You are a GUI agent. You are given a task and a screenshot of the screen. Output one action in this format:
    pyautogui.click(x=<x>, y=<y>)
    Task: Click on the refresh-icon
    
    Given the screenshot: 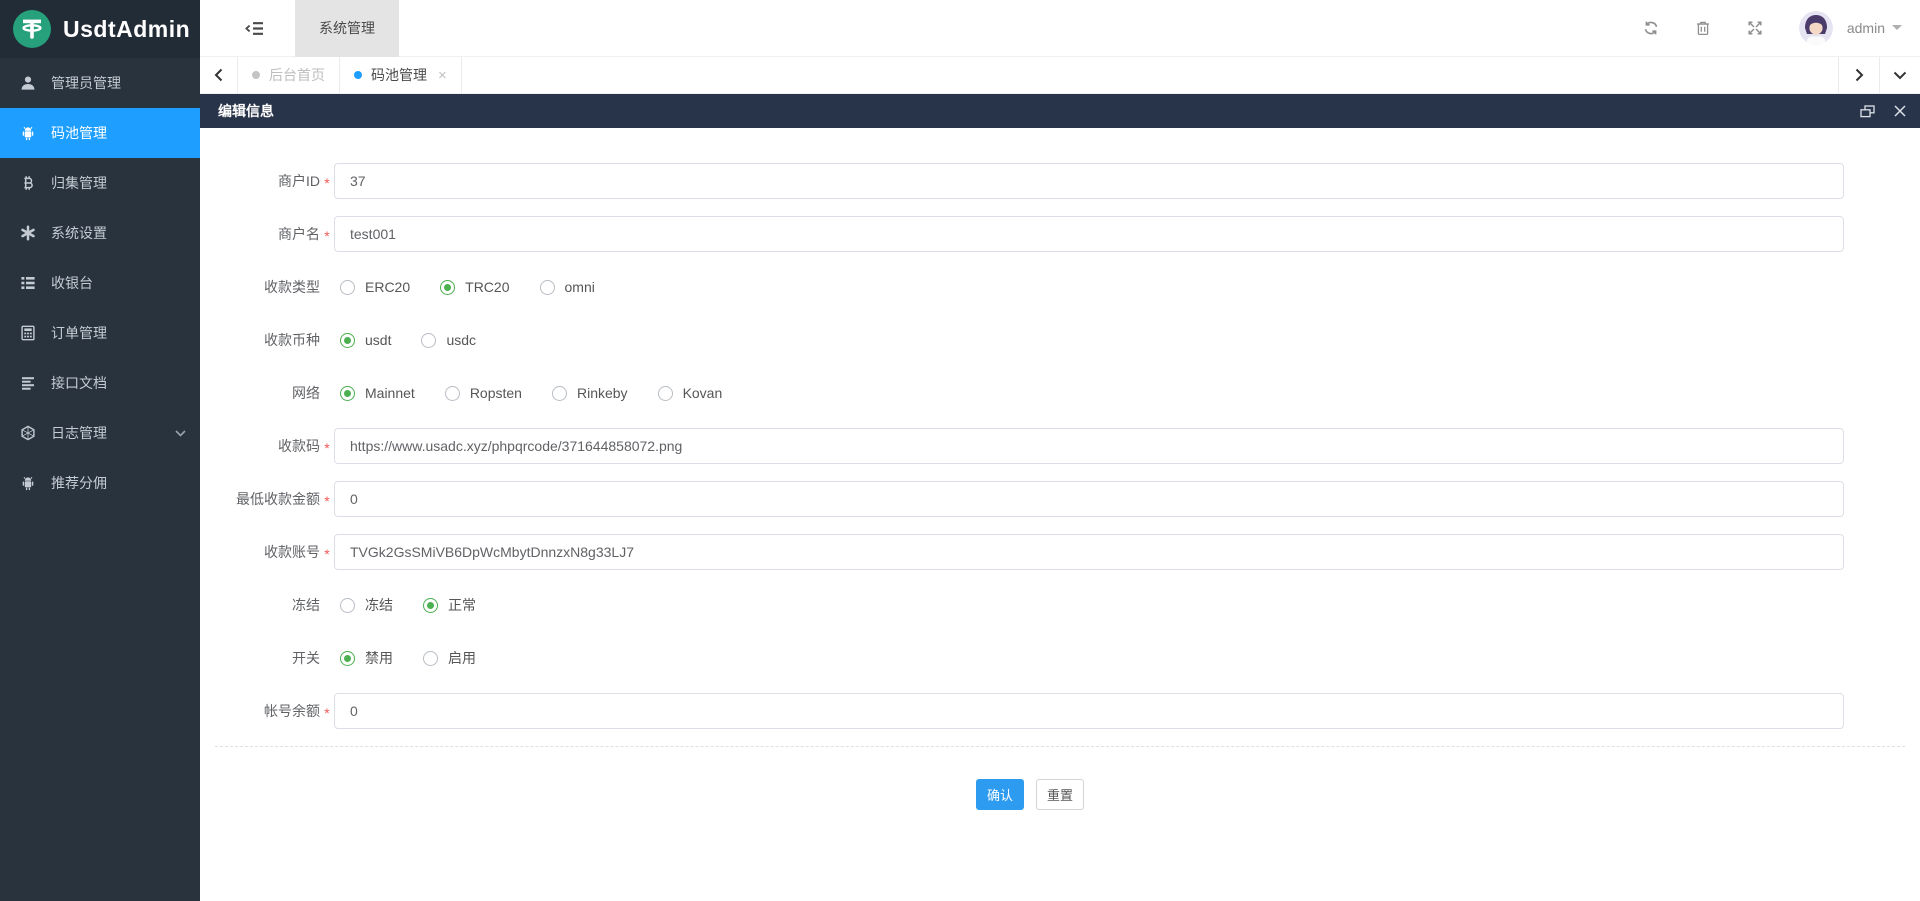 What is the action you would take?
    pyautogui.click(x=1651, y=28)
    